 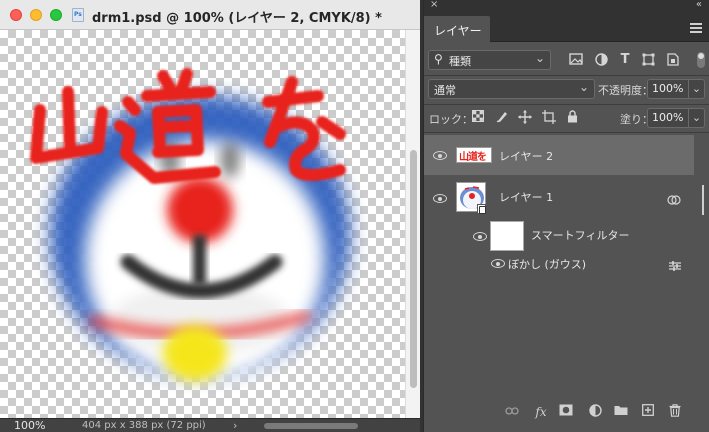 What do you see at coordinates (481, 209) in the screenshot?
I see `smart-object-badge-icon` at bounding box center [481, 209].